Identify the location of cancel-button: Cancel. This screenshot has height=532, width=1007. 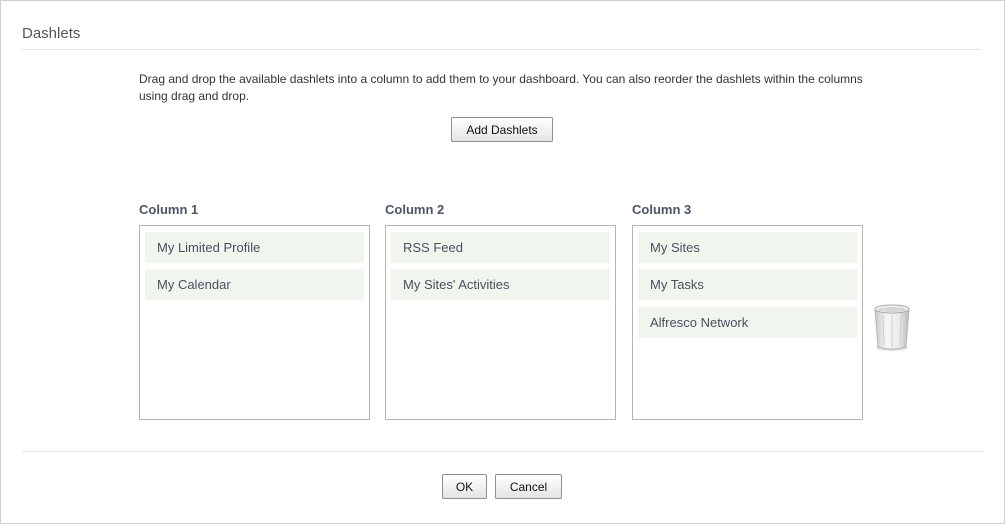
(528, 486).